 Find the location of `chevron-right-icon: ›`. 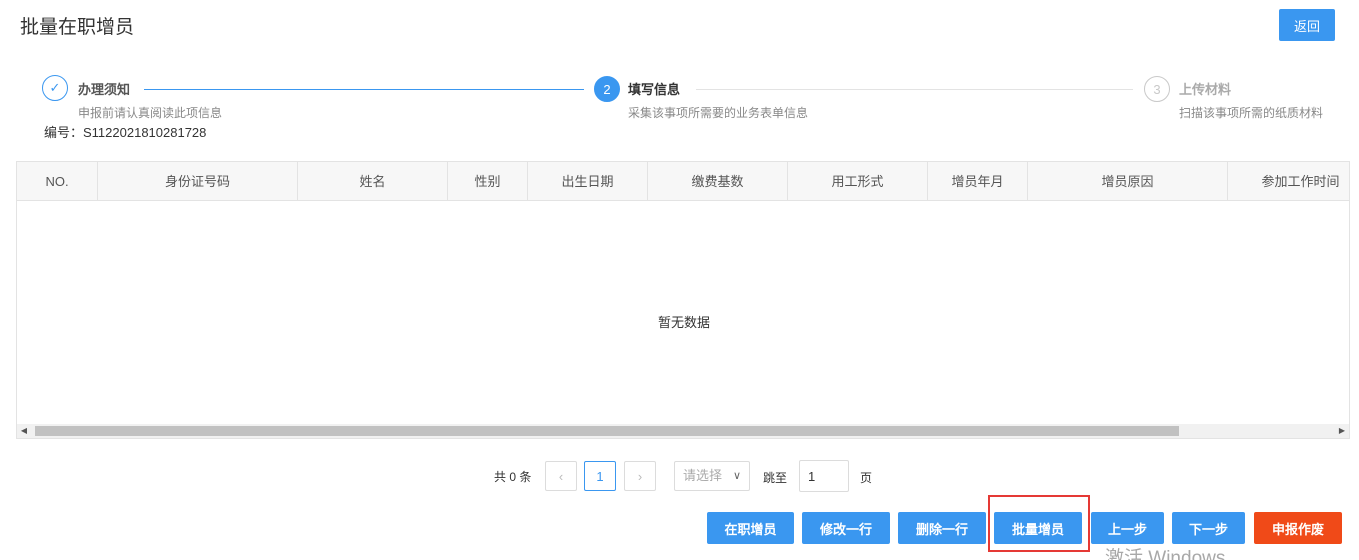

chevron-right-icon: › is located at coordinates (640, 476).